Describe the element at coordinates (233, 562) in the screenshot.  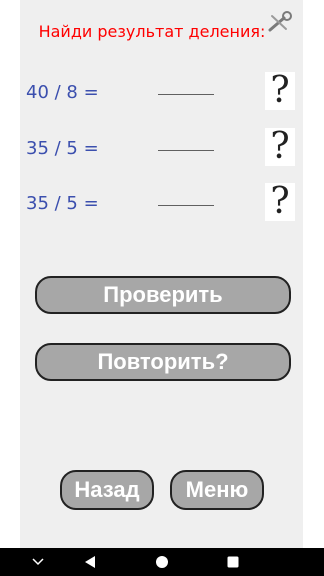
I see `square-recents-icon` at that location.